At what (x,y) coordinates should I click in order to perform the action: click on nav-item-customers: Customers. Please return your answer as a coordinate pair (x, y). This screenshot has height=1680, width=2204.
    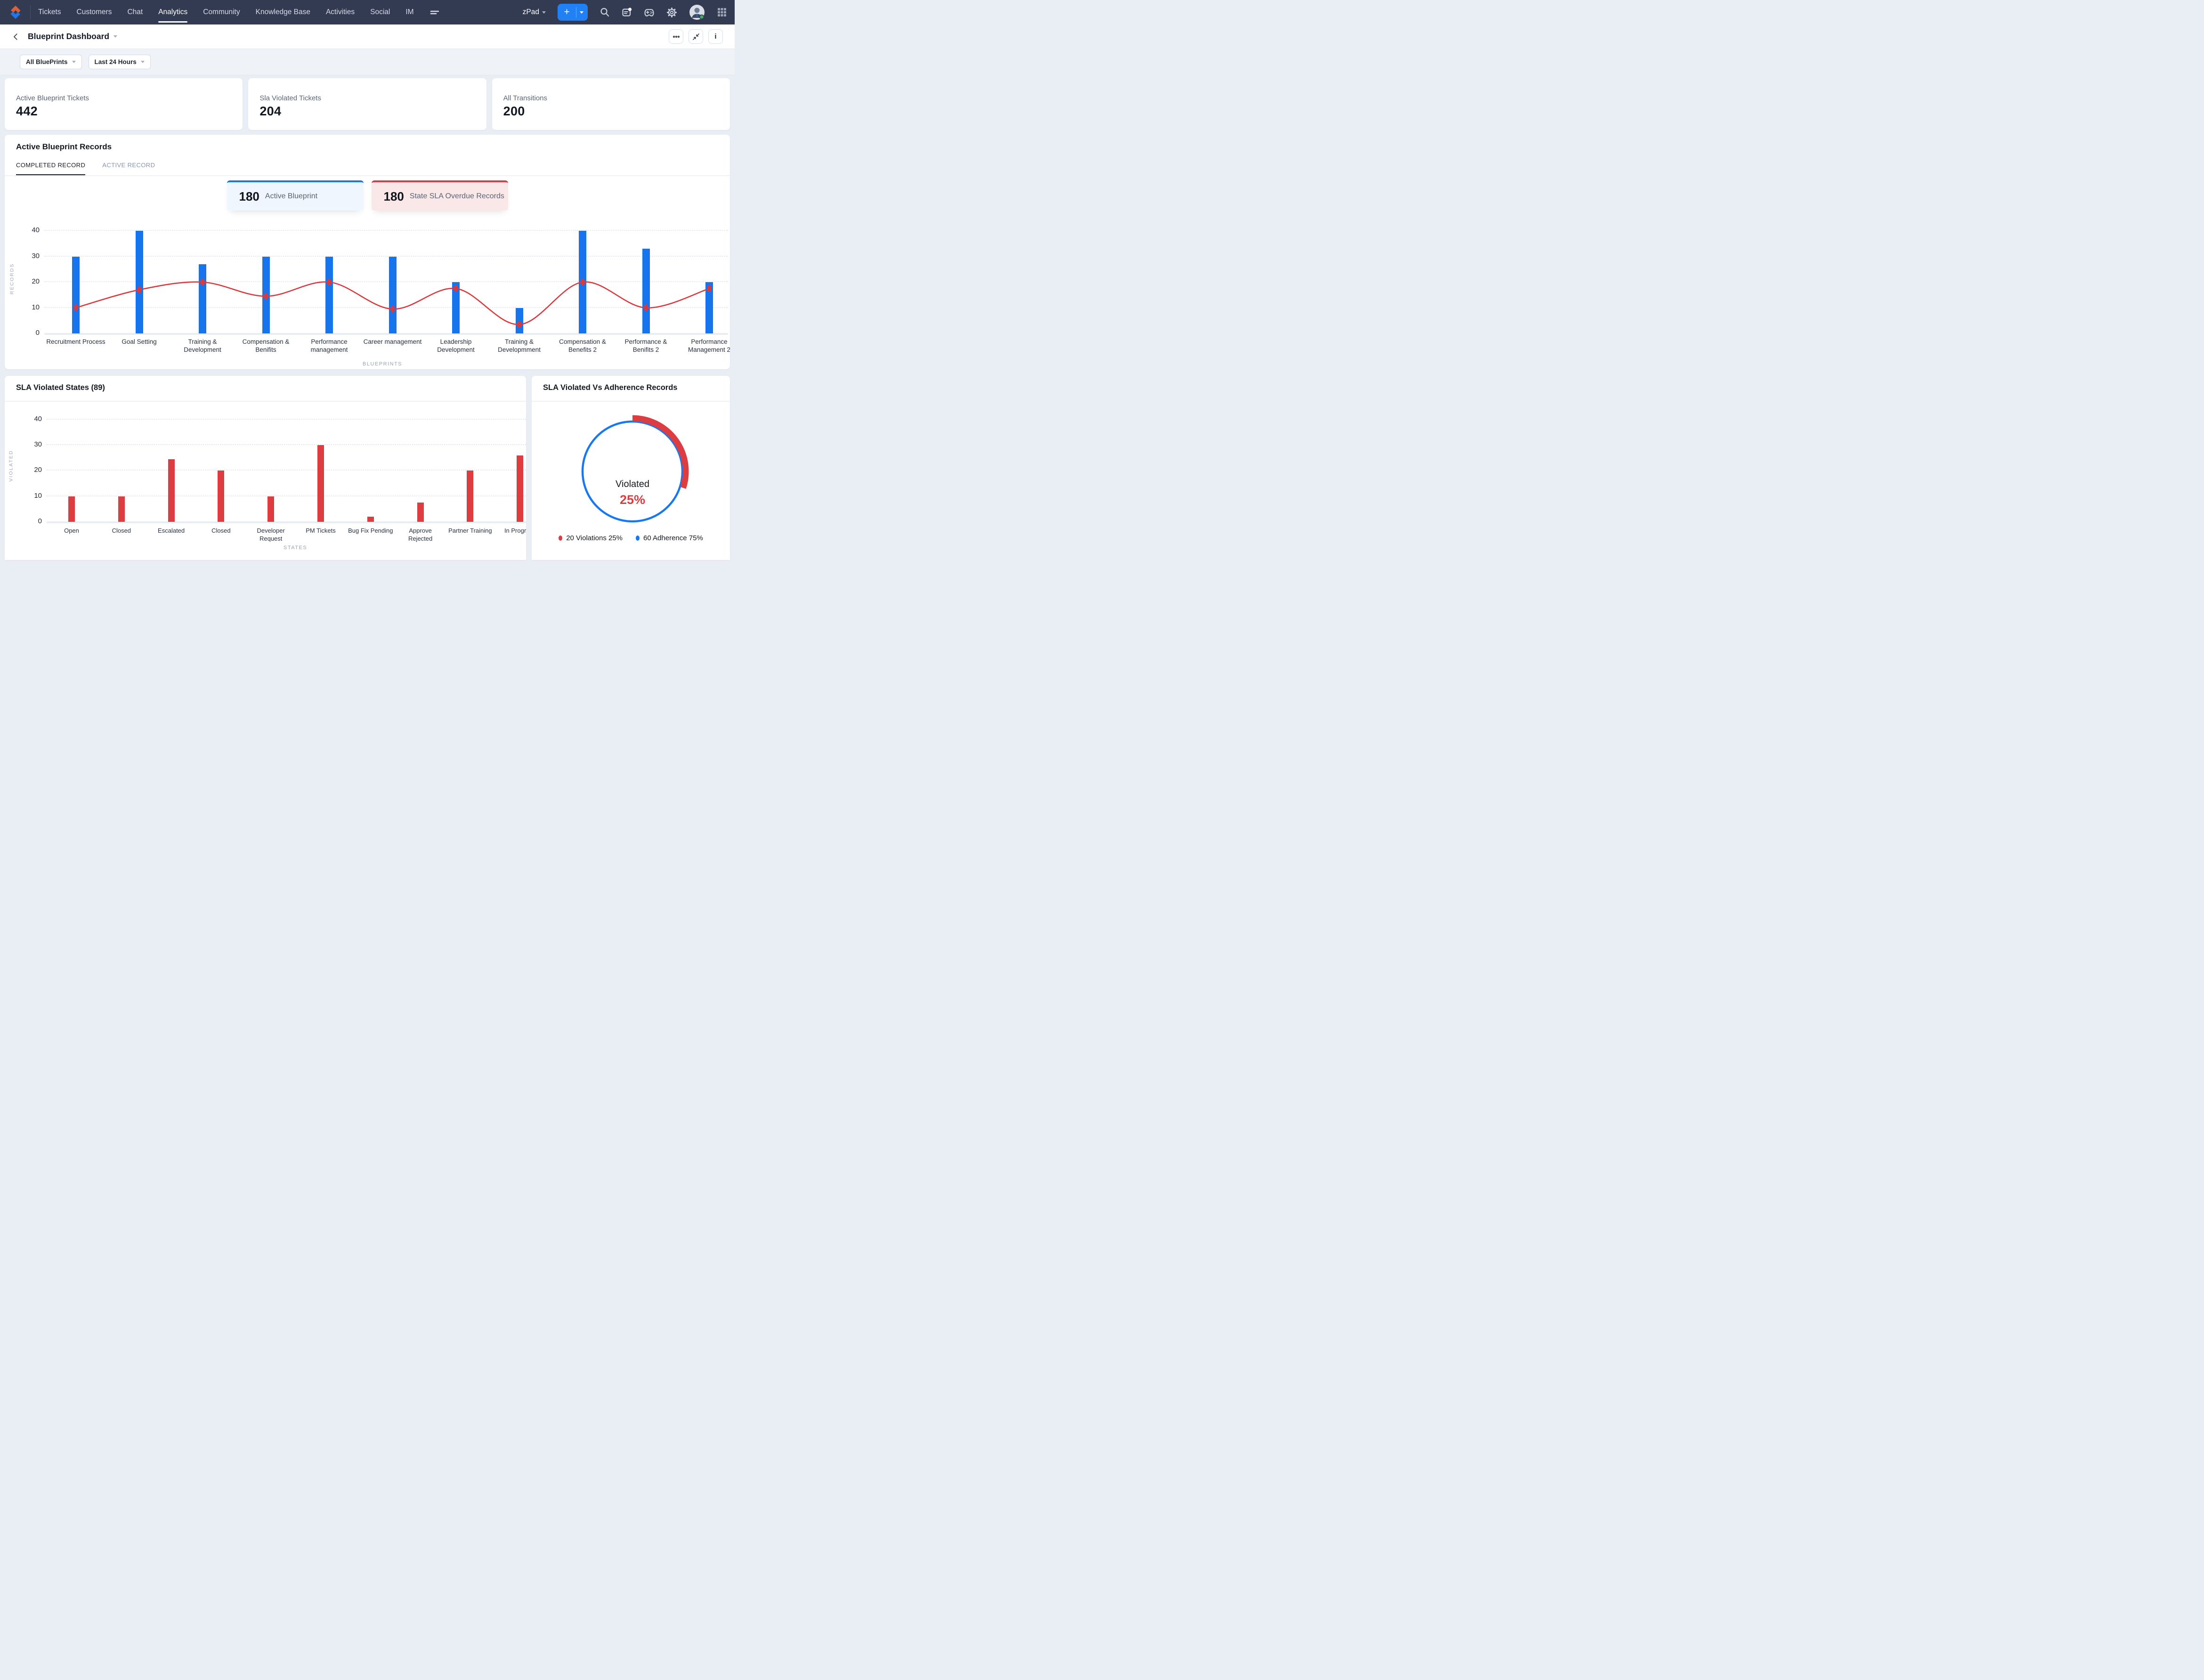
    Looking at the image, I should click on (94, 12).